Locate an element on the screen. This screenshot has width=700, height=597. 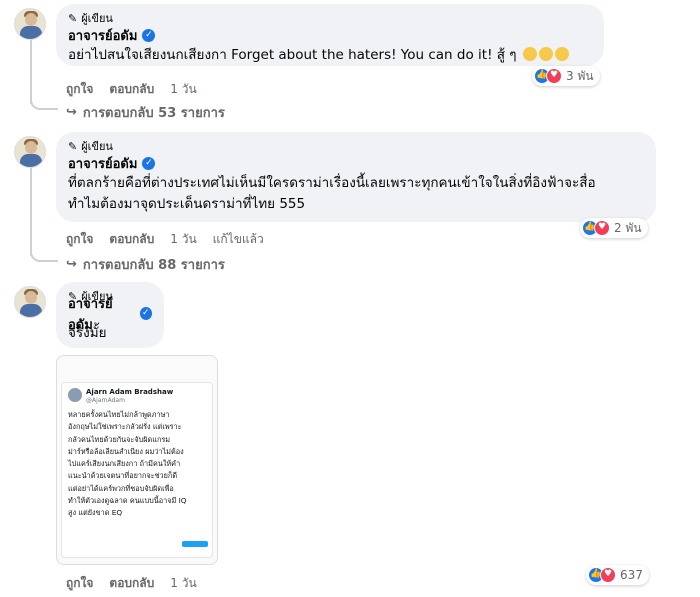
tweet-line: หลายครั้งคนไทยไม่กล้าพูดภาษา is located at coordinates (119, 414).